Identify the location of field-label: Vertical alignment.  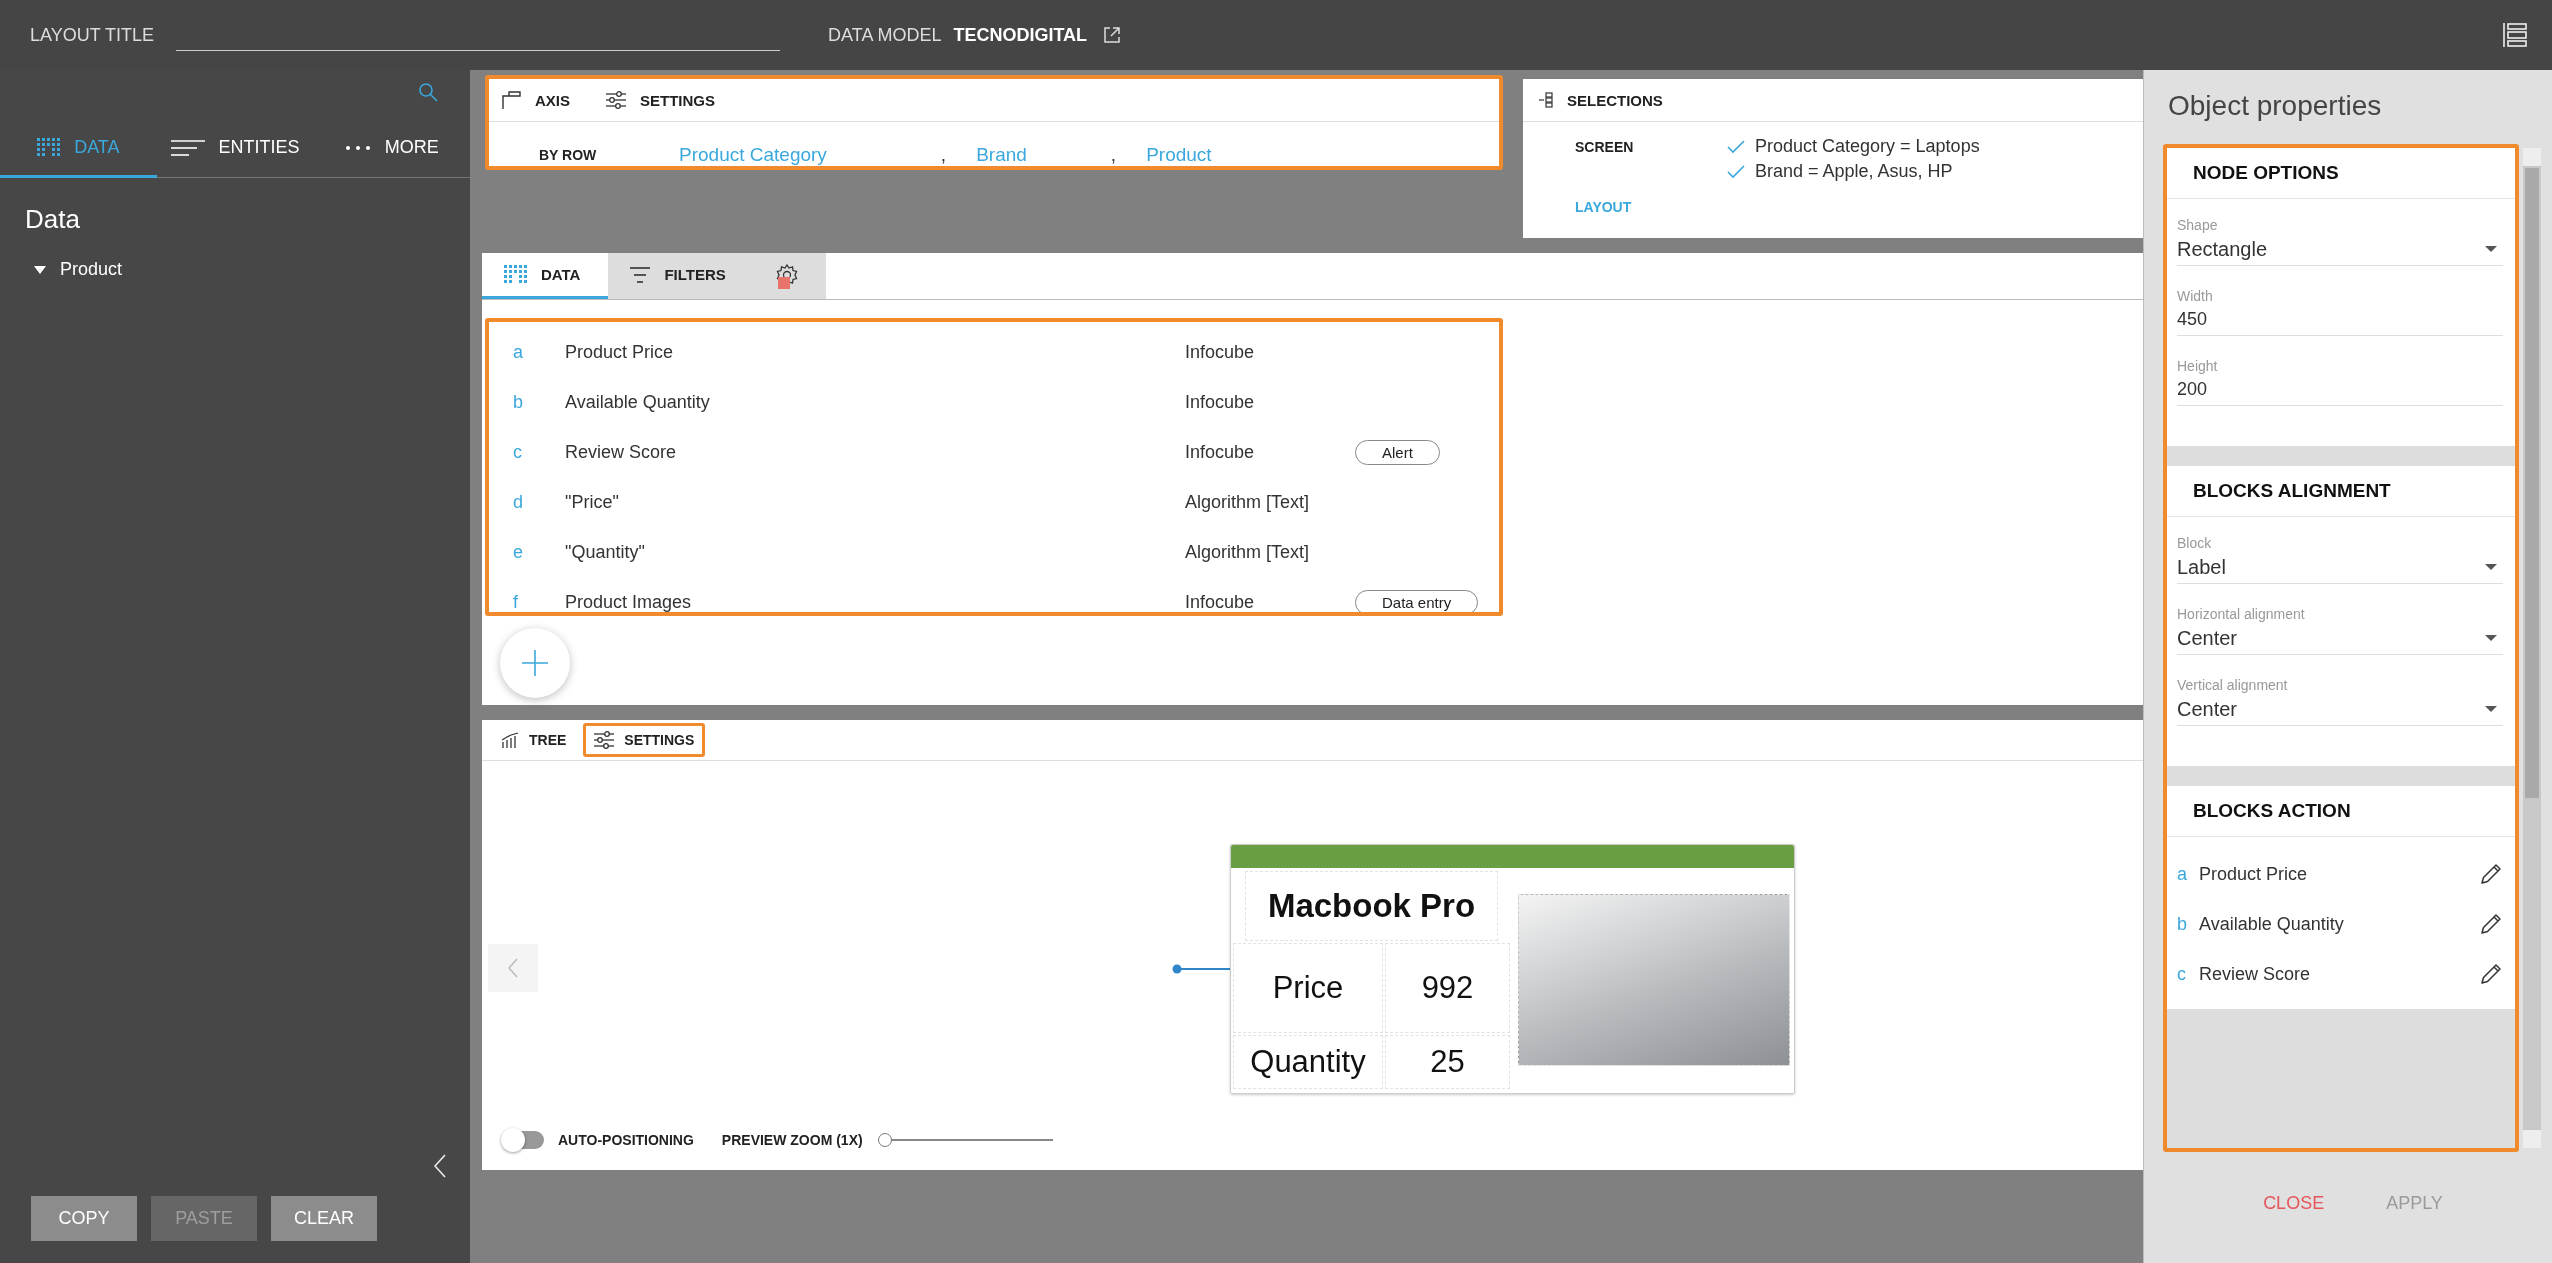
(2233, 685).